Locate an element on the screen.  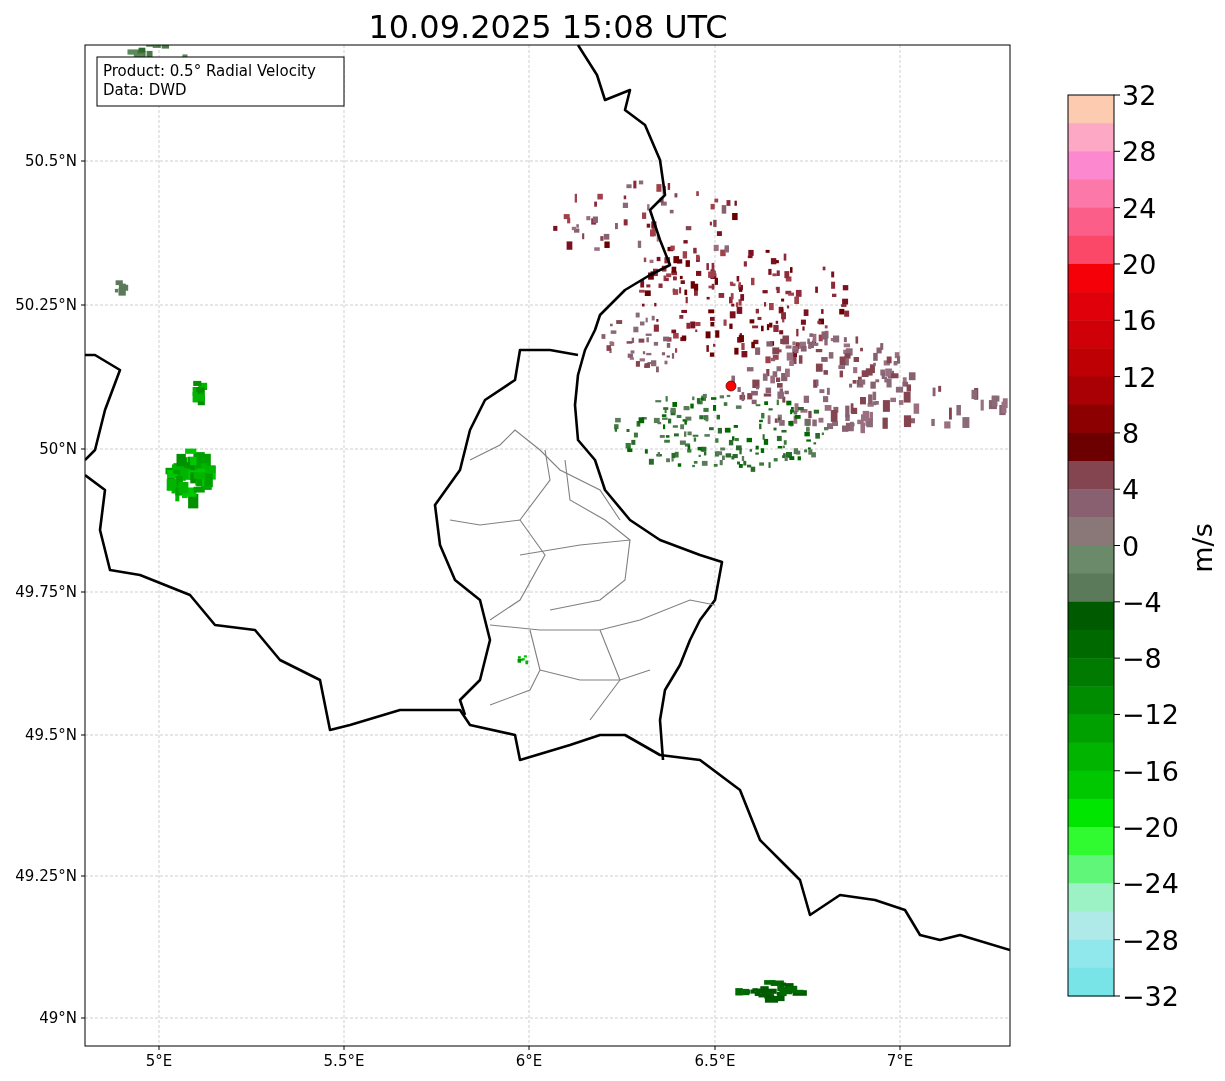
colorbar-tick-label: 0 is located at coordinates (1131, 546).